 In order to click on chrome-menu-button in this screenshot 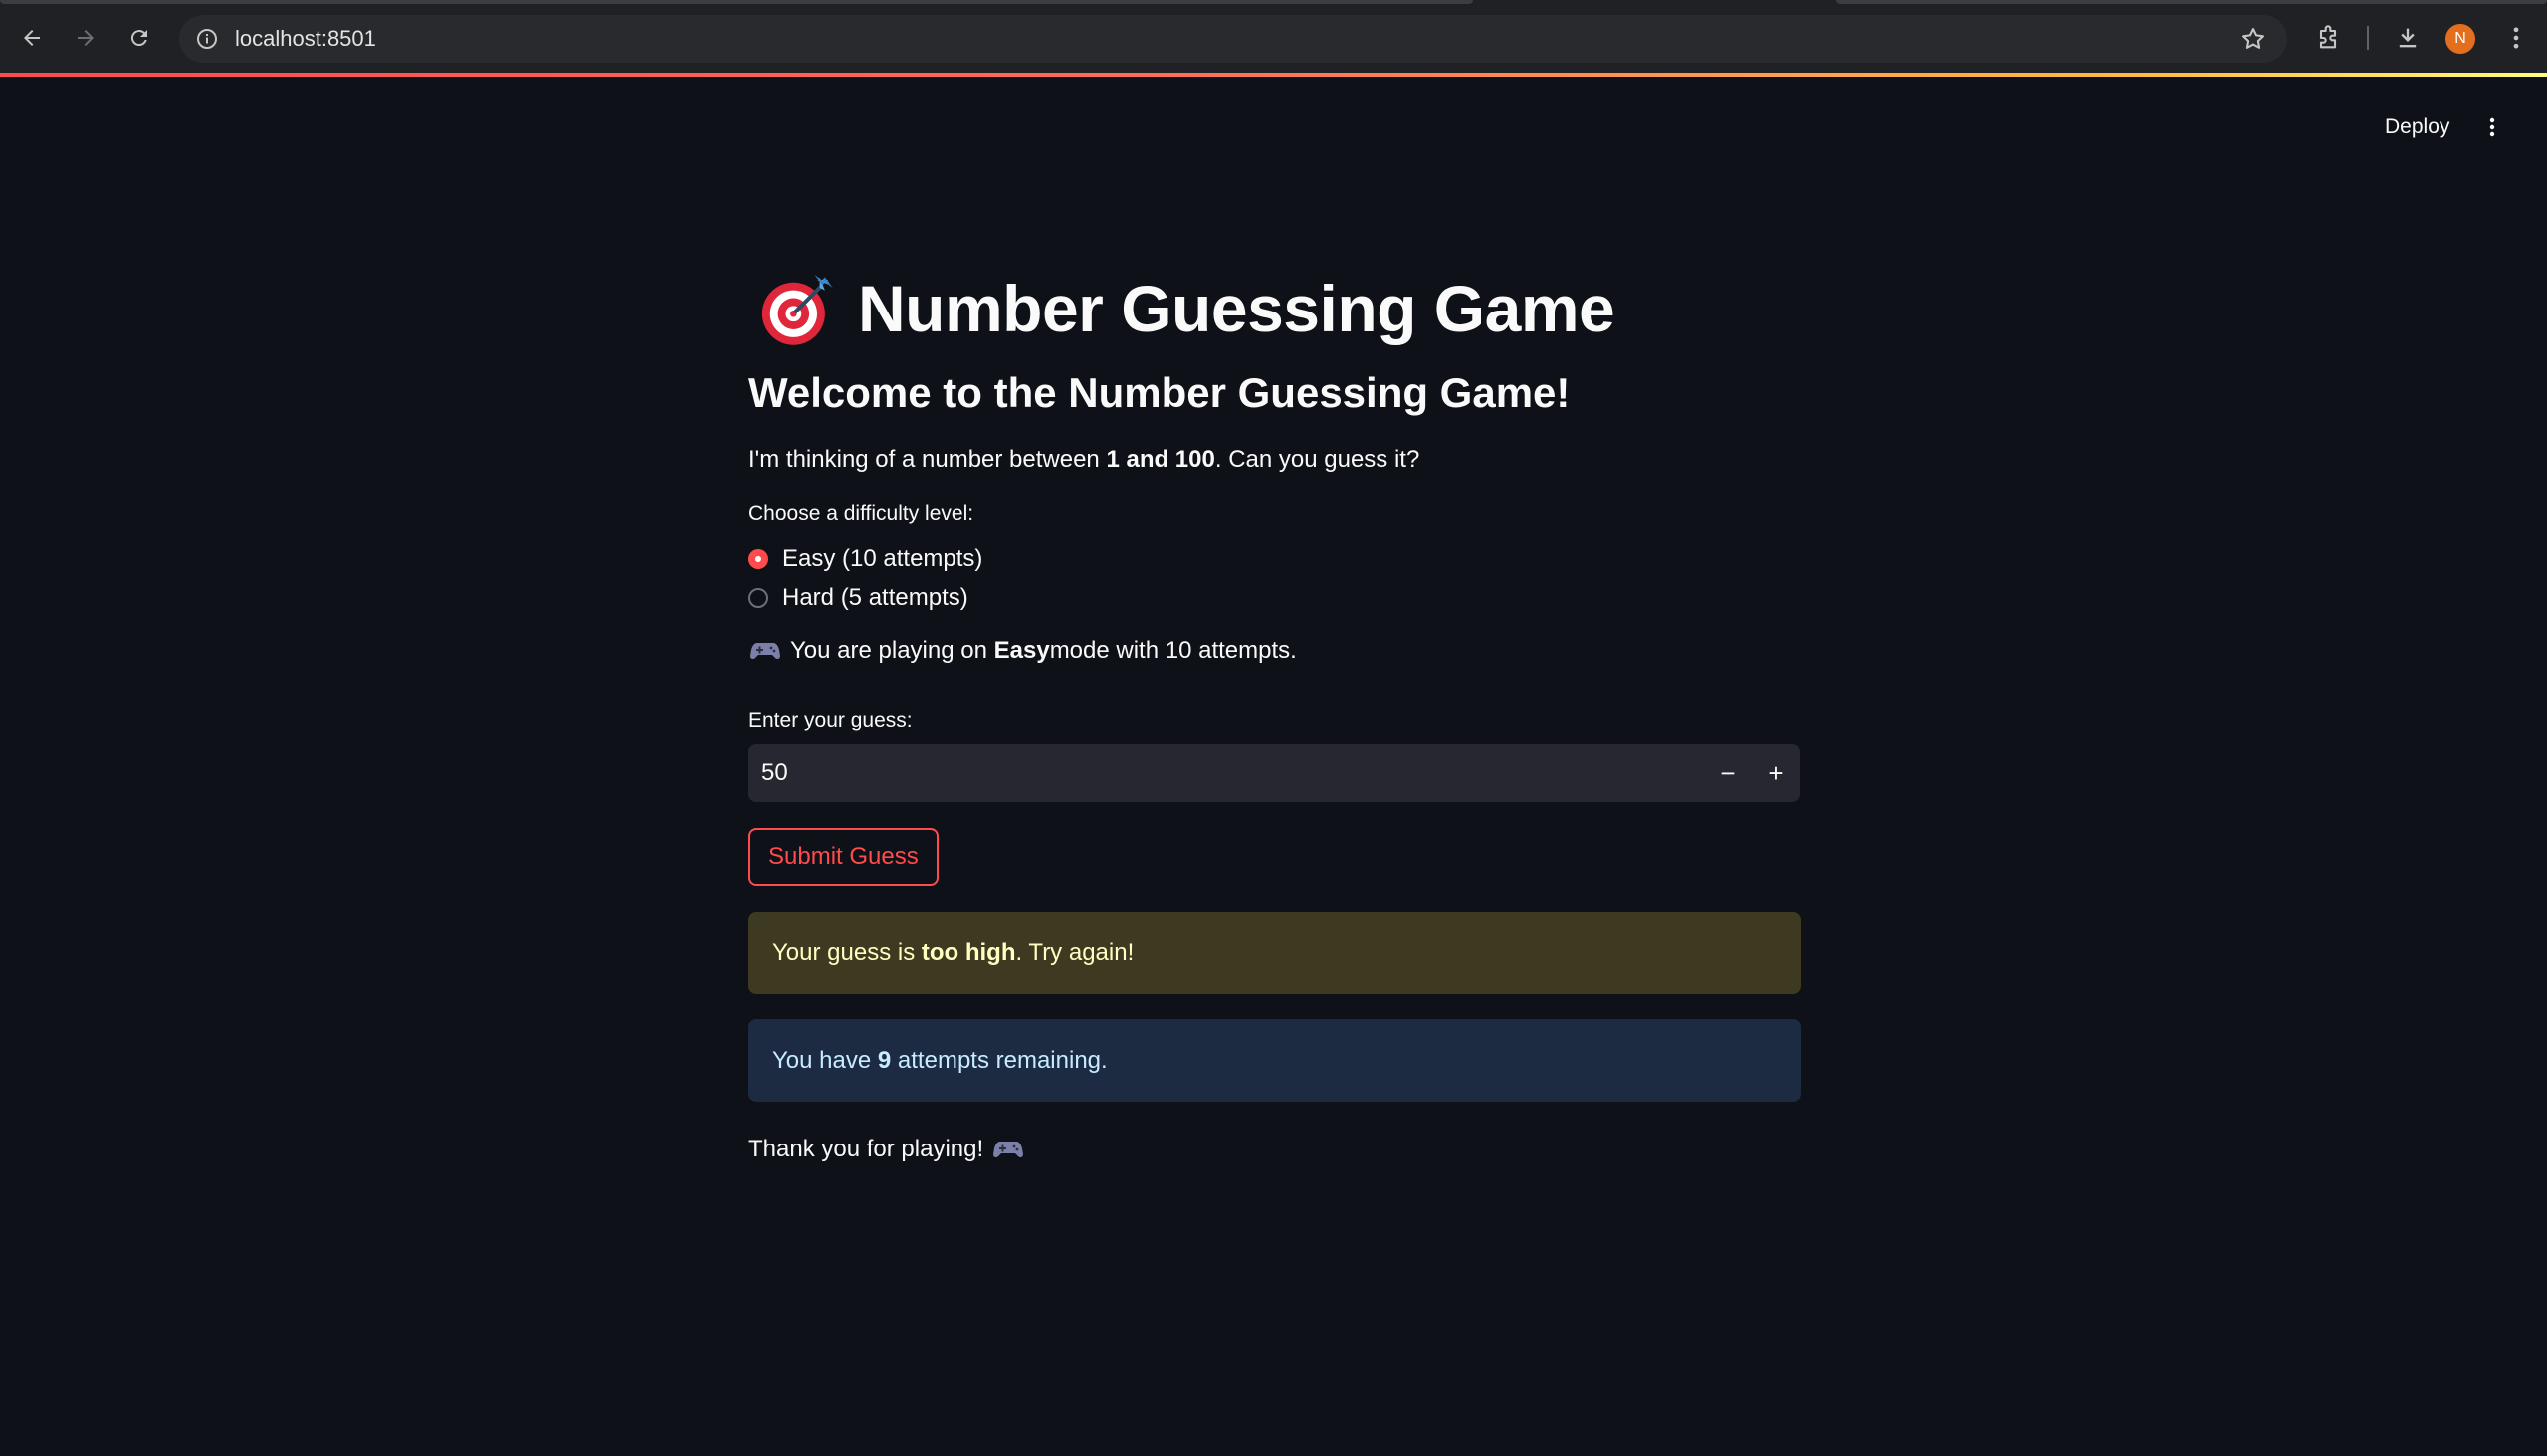, I will do `click(2516, 38)`.